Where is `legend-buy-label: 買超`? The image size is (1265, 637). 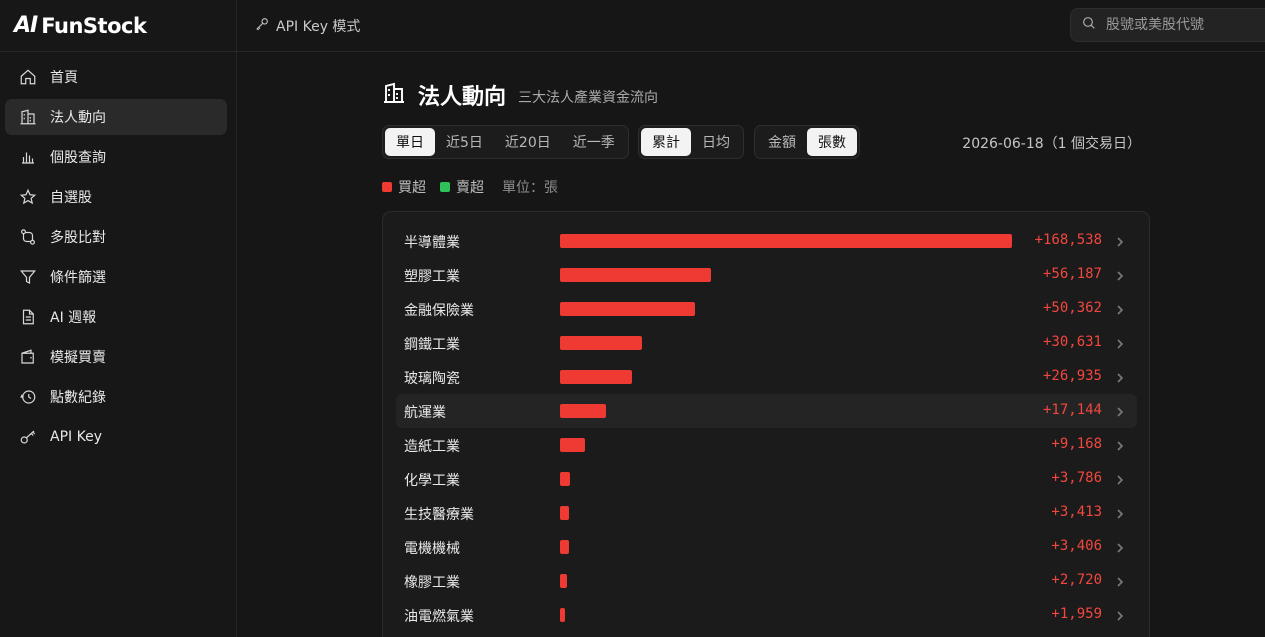 legend-buy-label: 買超 is located at coordinates (412, 188).